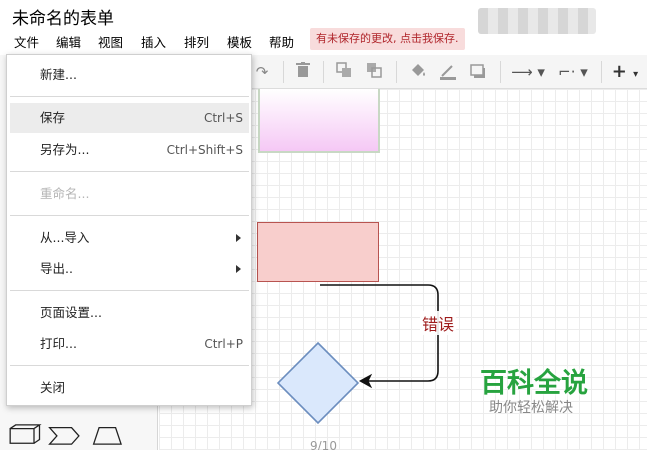  I want to click on watermark-title: 百科全说, so click(534, 383).